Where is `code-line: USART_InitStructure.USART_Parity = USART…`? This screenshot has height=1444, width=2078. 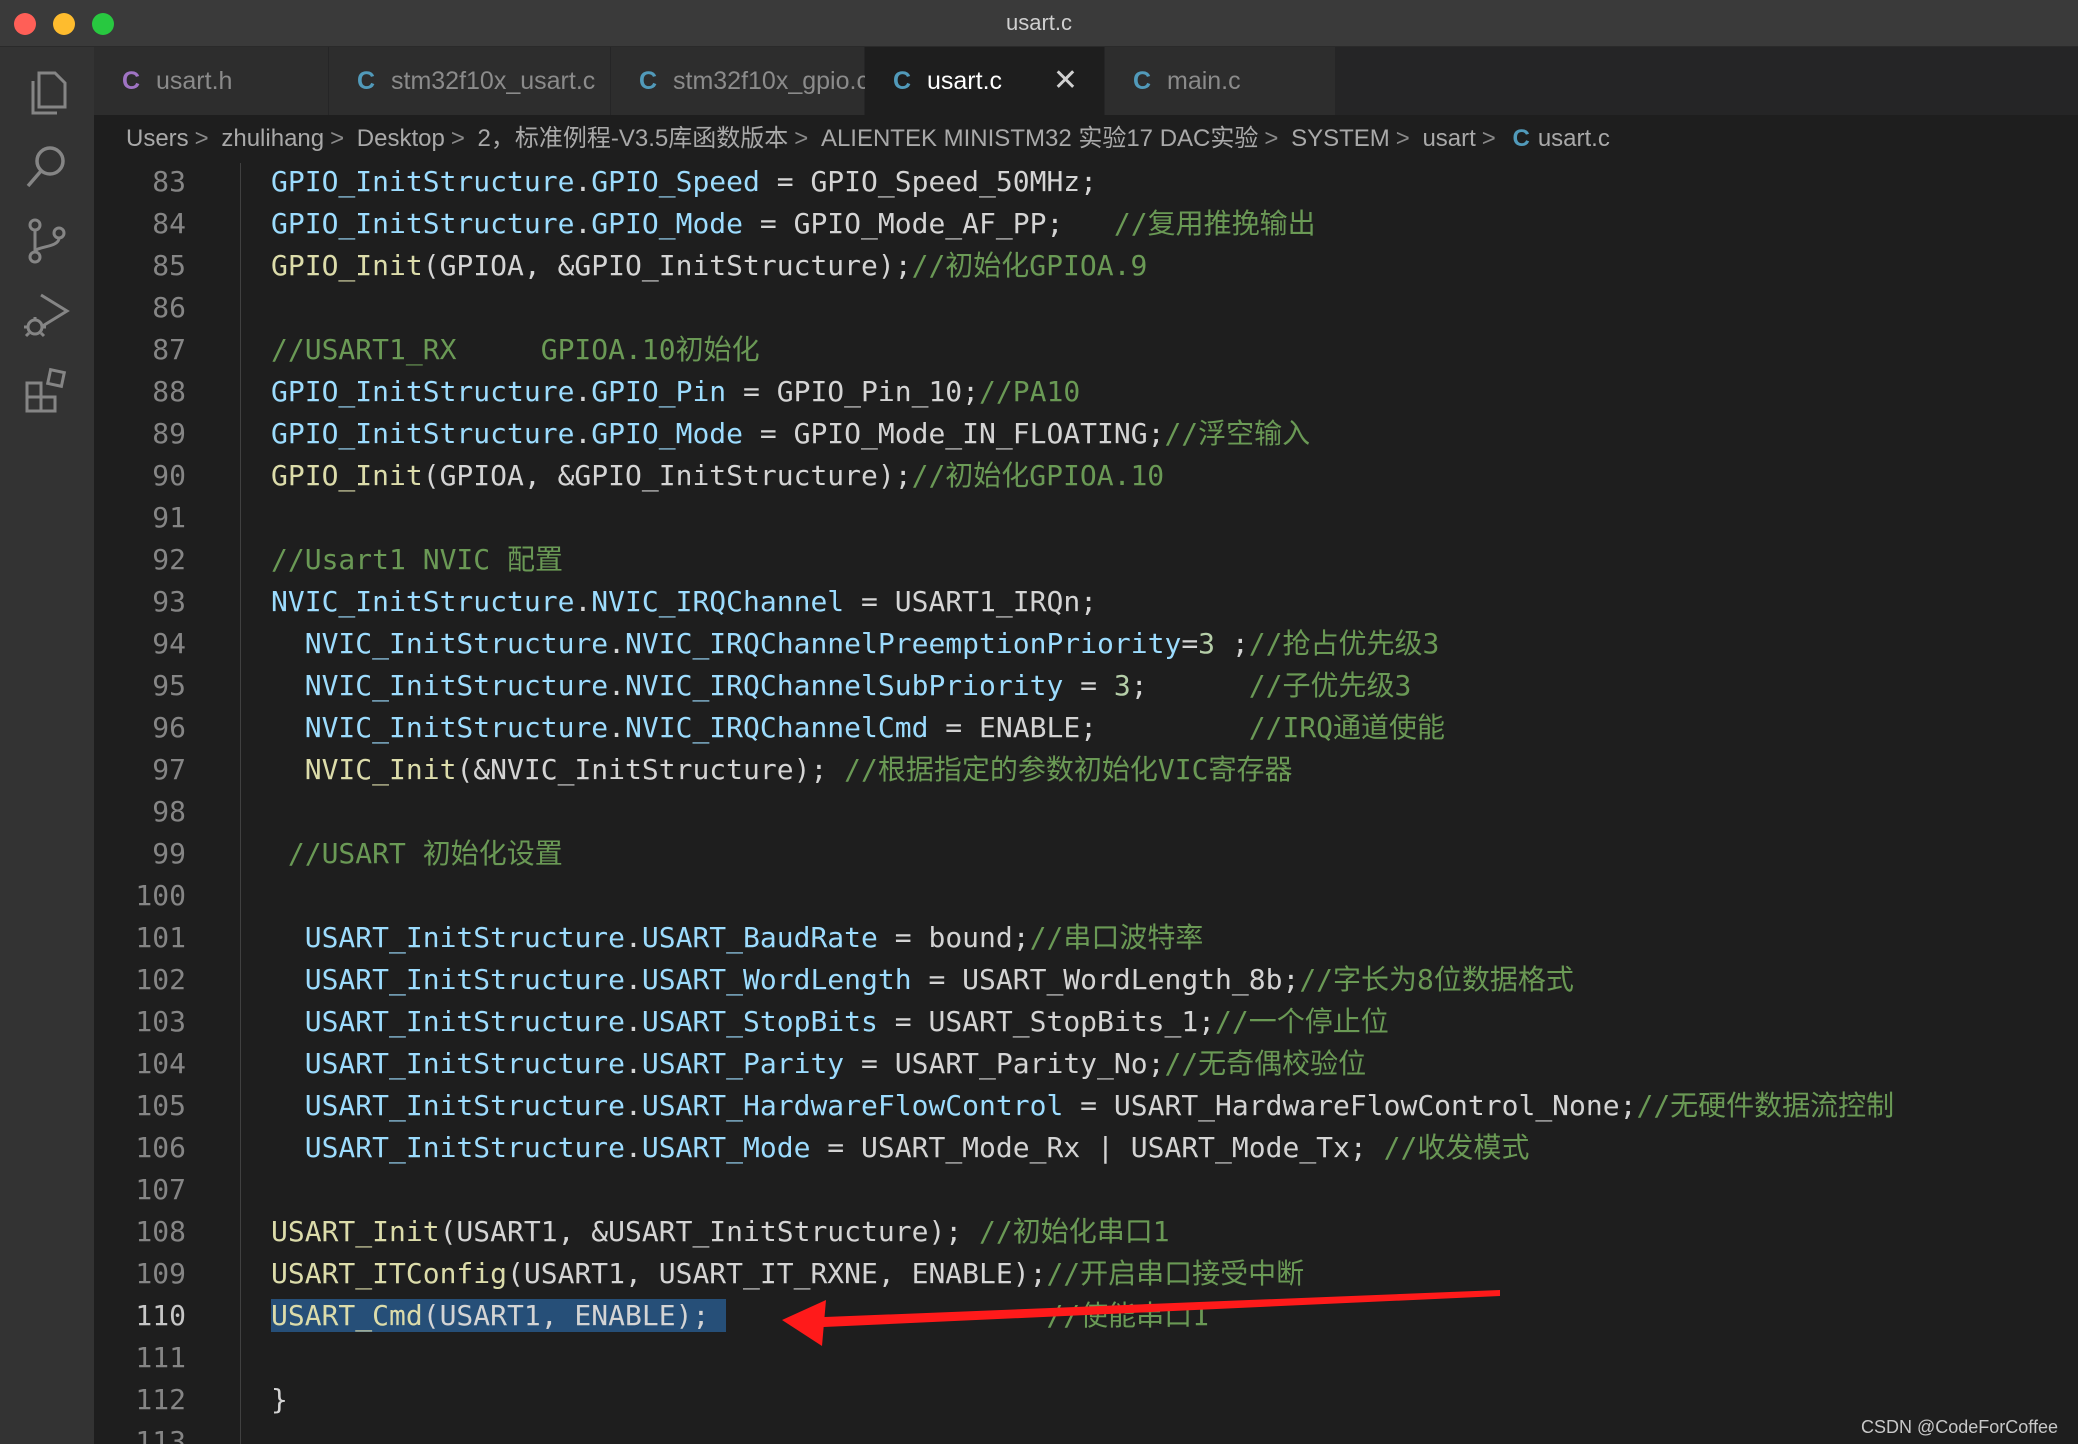 code-line: USART_InitStructure.USART_Parity = USART… is located at coordinates (818, 1064).